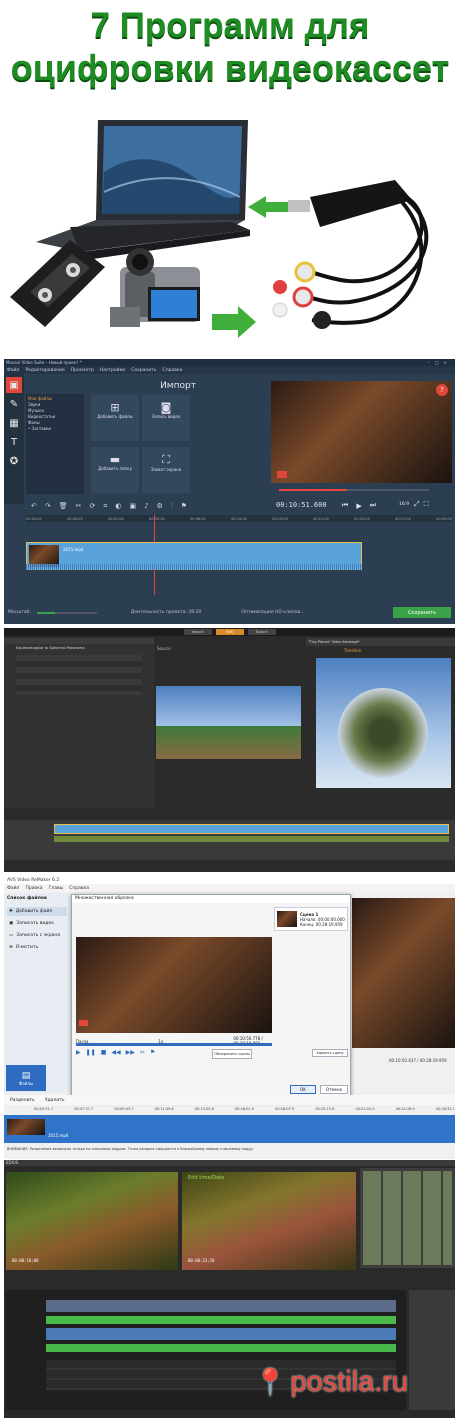  I want to click on image-icon: ▣, so click(132, 506).